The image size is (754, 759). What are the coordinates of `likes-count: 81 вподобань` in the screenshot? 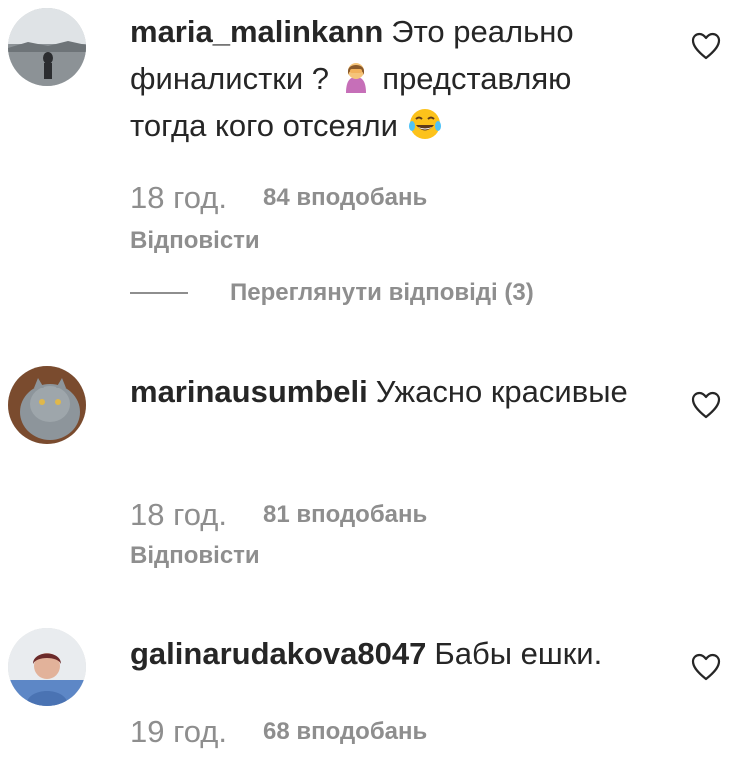 It's located at (345, 514).